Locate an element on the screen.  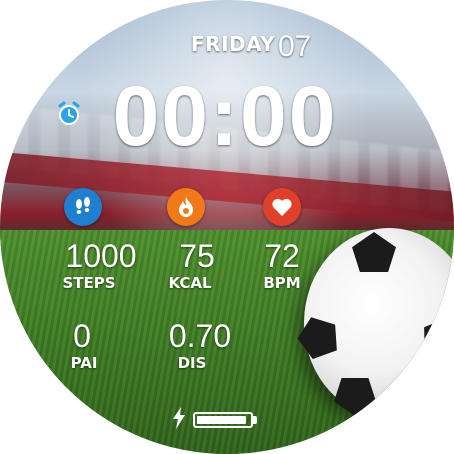
battery-indicator is located at coordinates (223, 420).